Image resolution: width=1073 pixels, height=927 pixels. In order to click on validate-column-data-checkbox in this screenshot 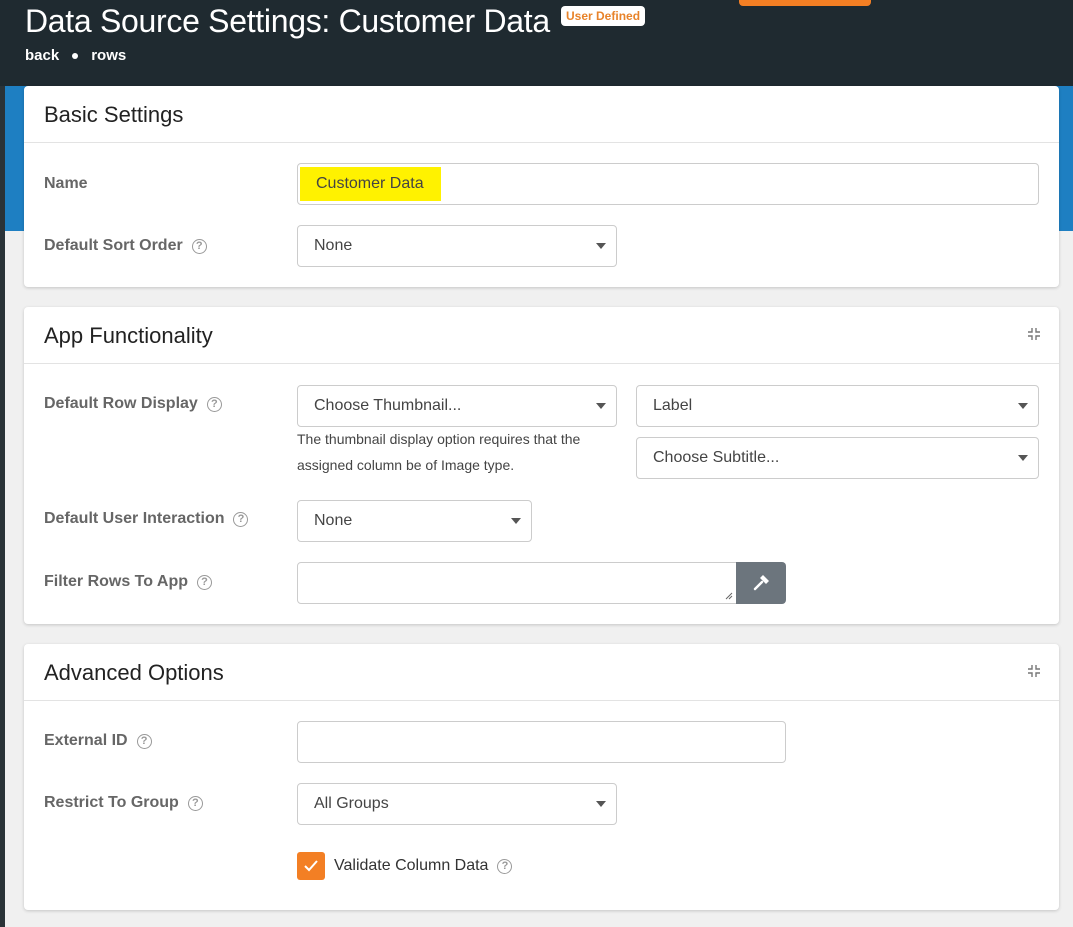, I will do `click(311, 866)`.